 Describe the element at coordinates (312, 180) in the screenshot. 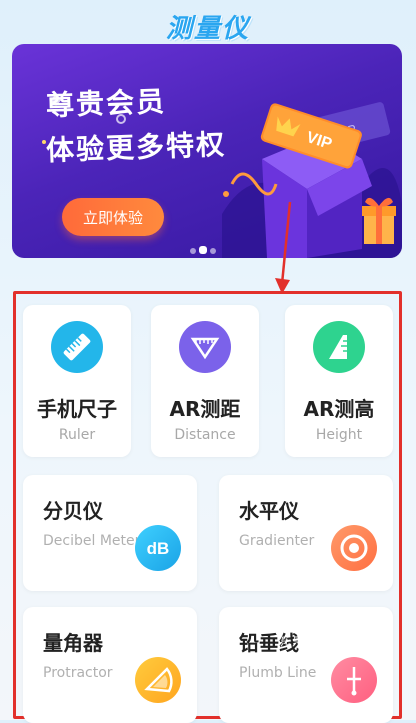

I see `vip-gift-illustration: VIP VIP` at that location.